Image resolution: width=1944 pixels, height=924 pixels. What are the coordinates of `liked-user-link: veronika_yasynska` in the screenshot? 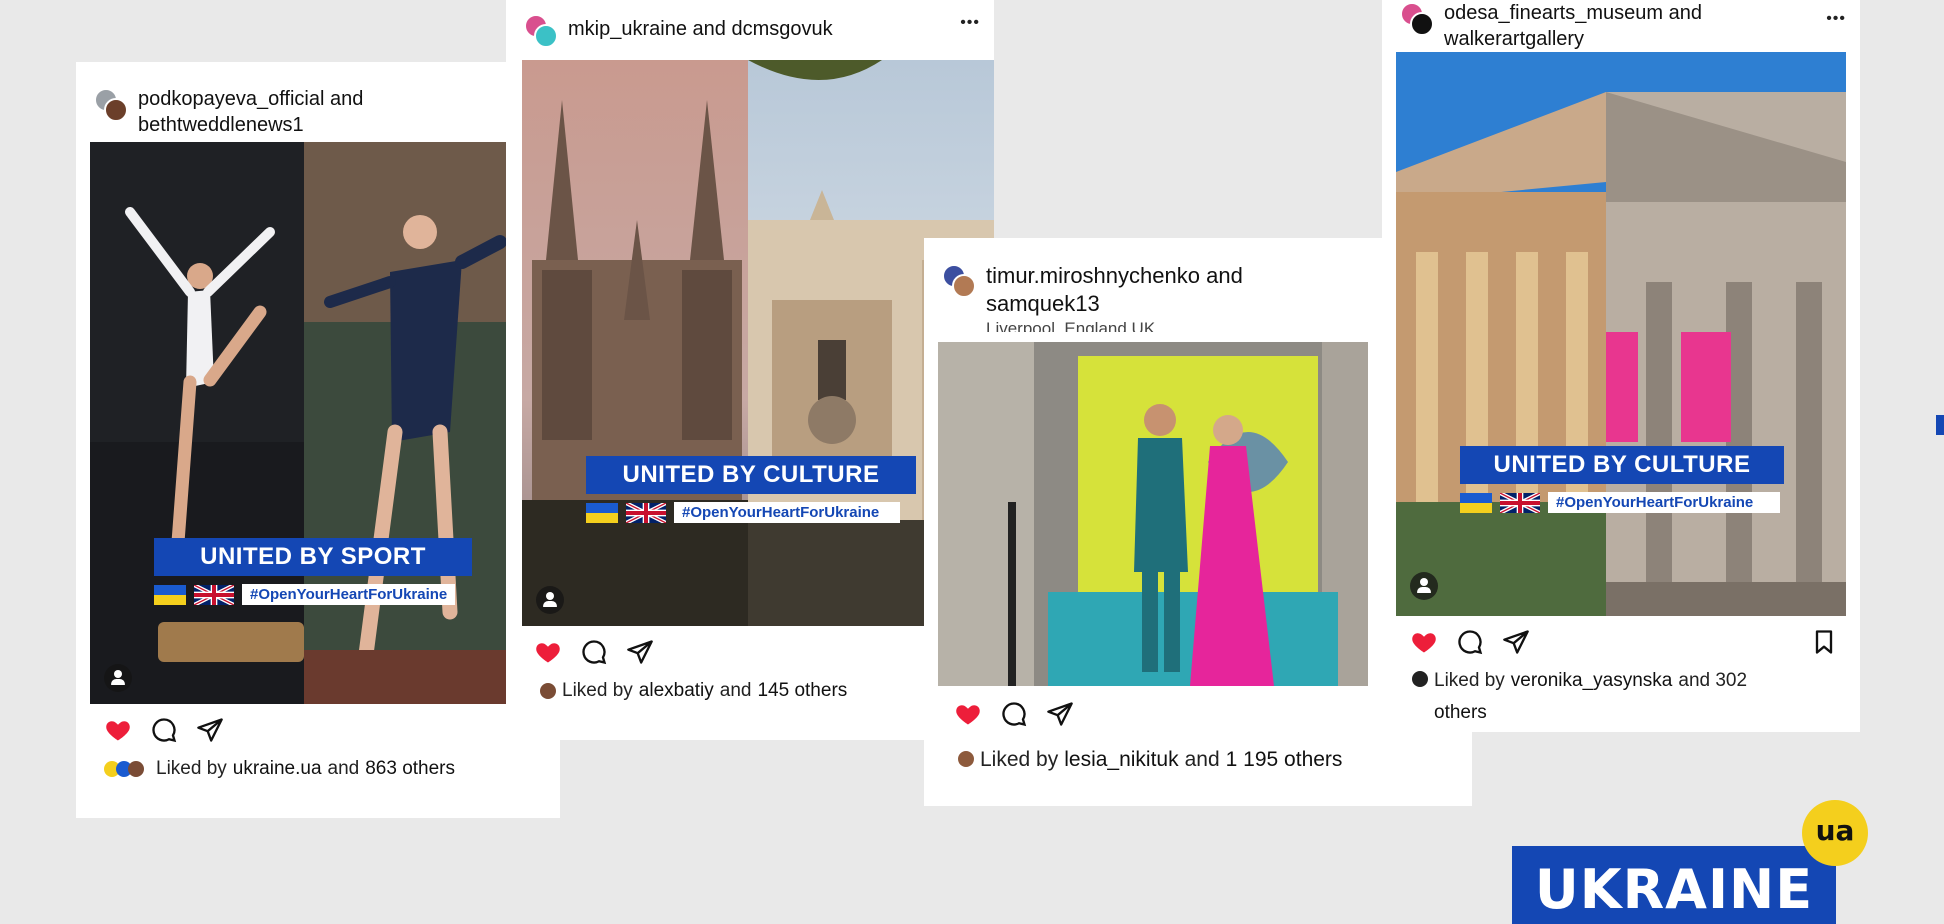 It's located at (1592, 681).